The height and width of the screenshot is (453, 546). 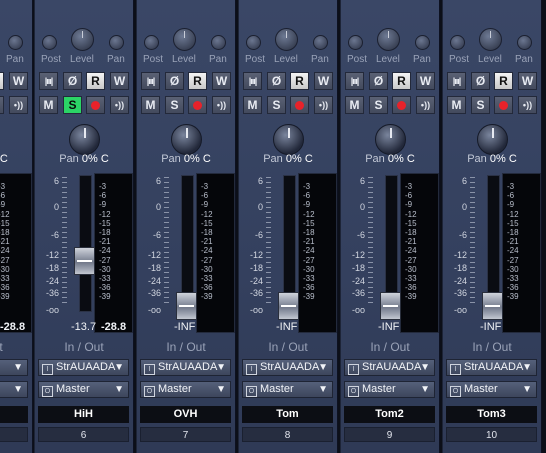 I want to click on channel-name, so click(x=14, y=414).